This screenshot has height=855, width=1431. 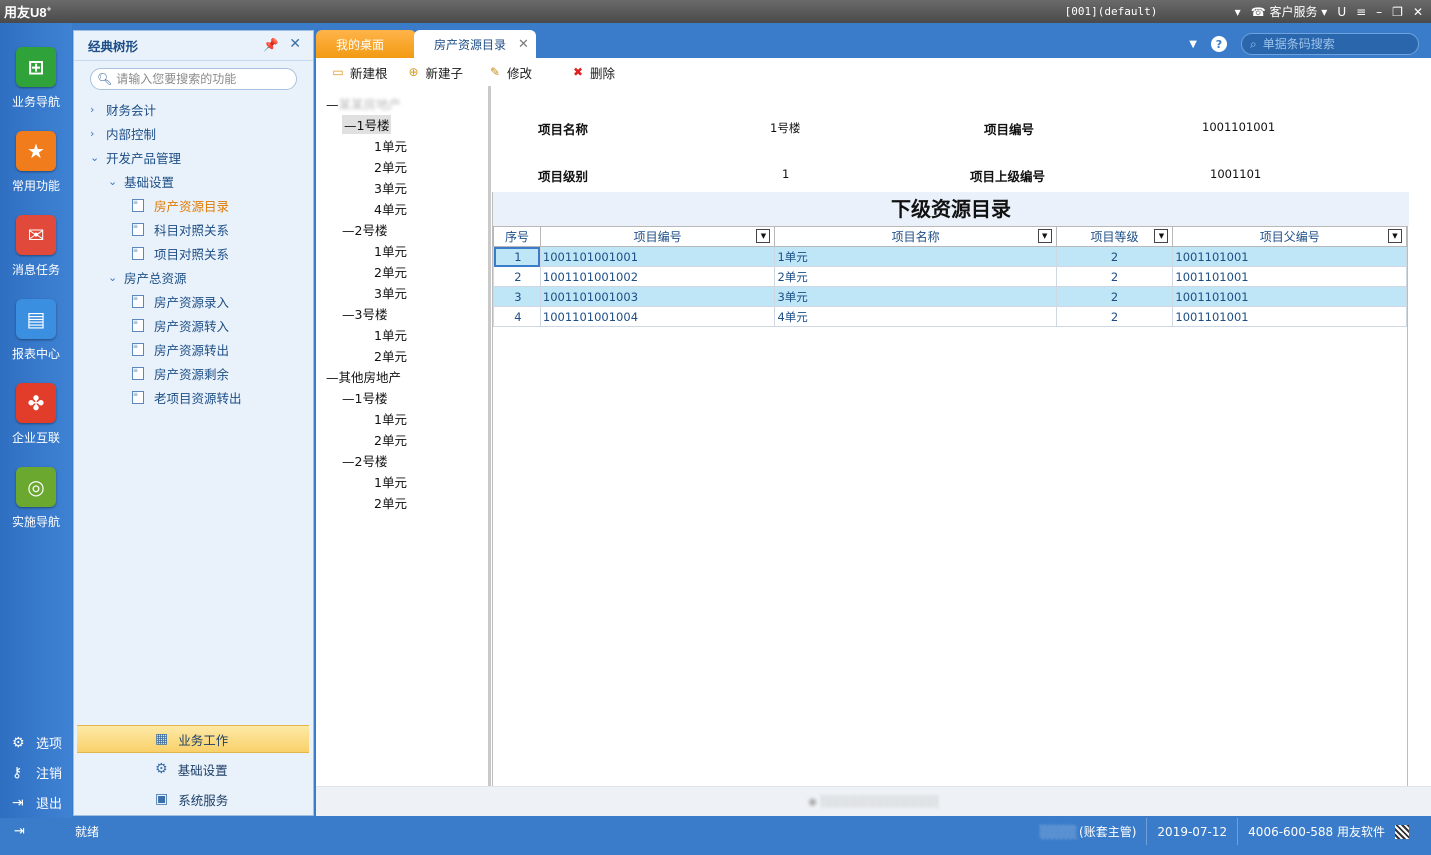 I want to click on nav-report-center: ▤ 报表中心, so click(x=36, y=330).